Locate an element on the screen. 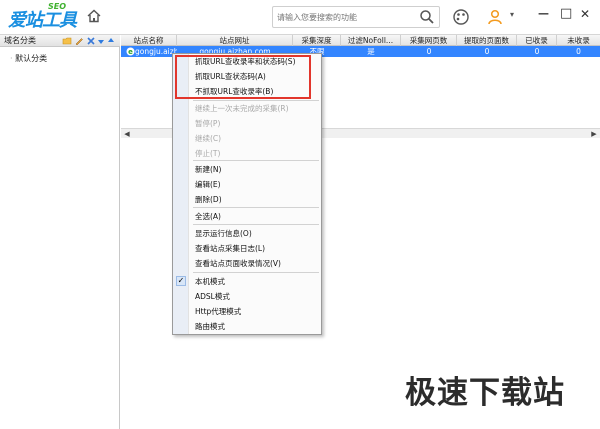 The height and width of the screenshot is (429, 600). move-up-icon is located at coordinates (111, 41).